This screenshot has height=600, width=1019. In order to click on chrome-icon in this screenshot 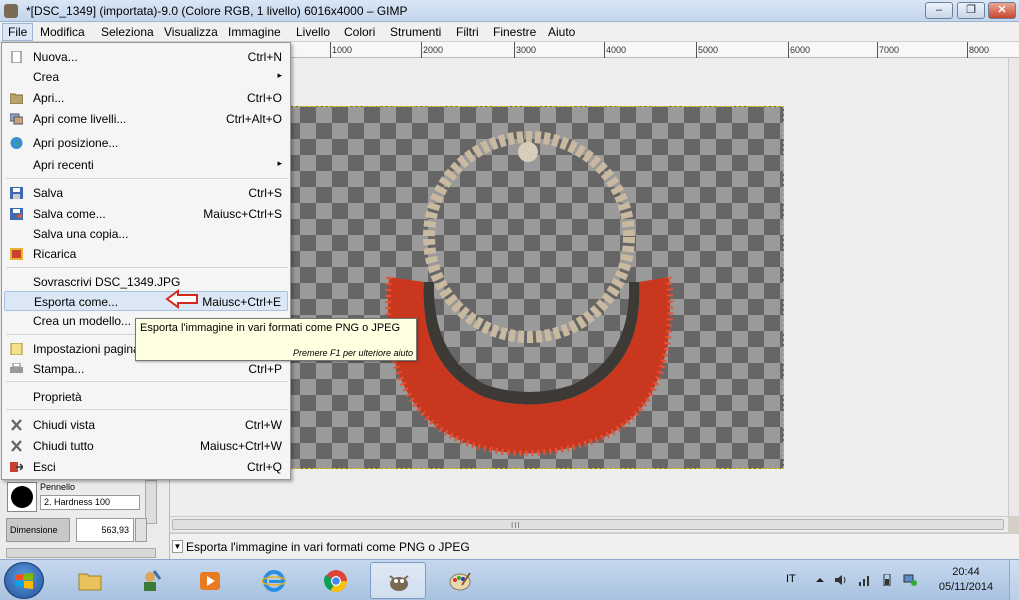, I will do `click(335, 581)`.